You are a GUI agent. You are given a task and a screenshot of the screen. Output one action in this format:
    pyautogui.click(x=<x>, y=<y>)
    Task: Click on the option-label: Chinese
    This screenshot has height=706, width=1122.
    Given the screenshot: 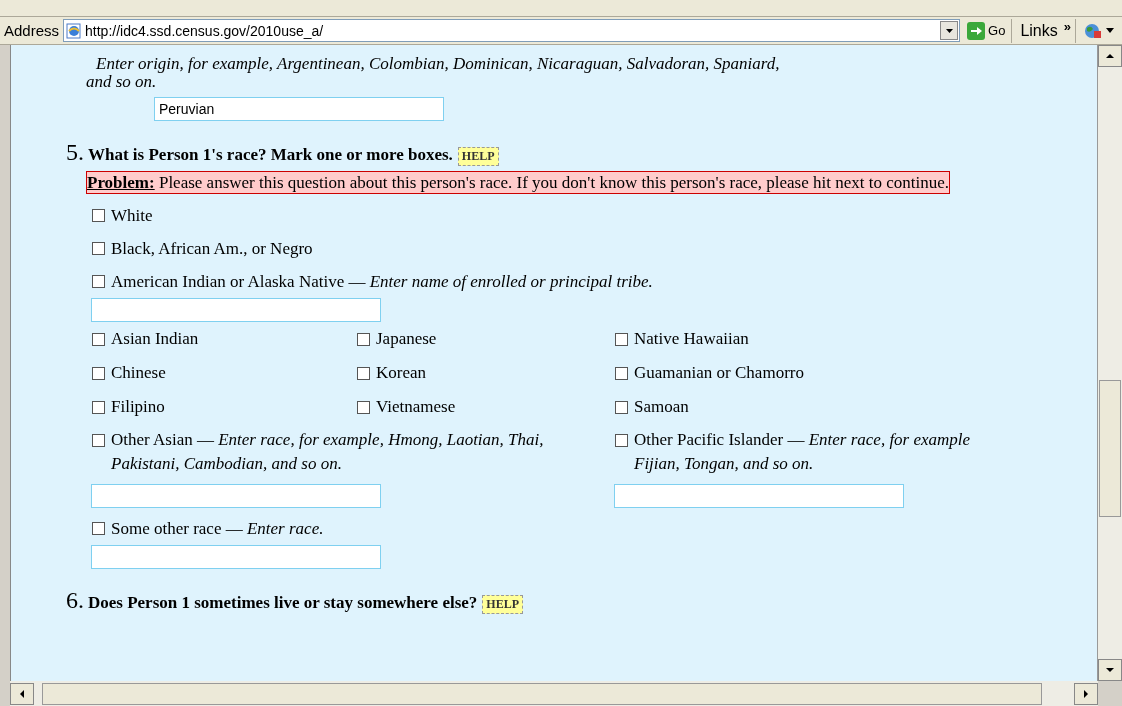 What is the action you would take?
    pyautogui.click(x=138, y=373)
    